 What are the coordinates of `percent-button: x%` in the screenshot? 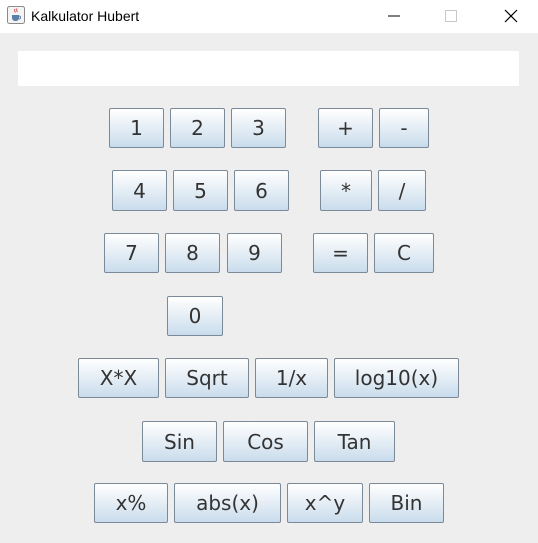 It's located at (131, 503).